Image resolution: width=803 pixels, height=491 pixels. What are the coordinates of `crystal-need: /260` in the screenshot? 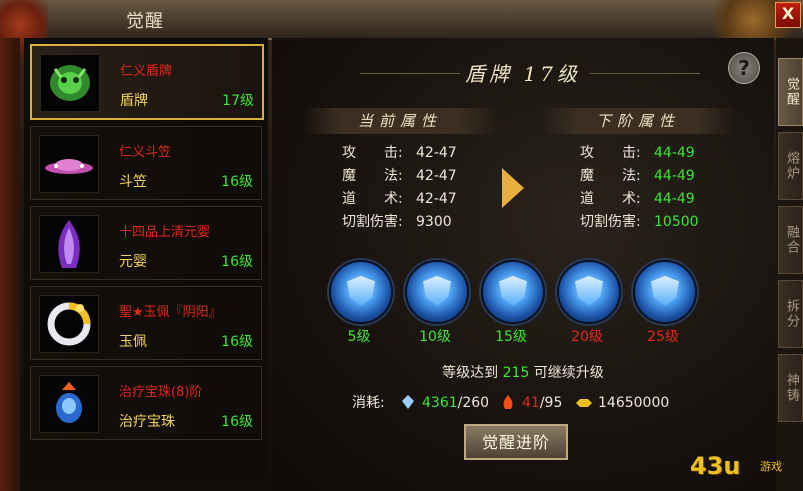 It's located at (473, 403).